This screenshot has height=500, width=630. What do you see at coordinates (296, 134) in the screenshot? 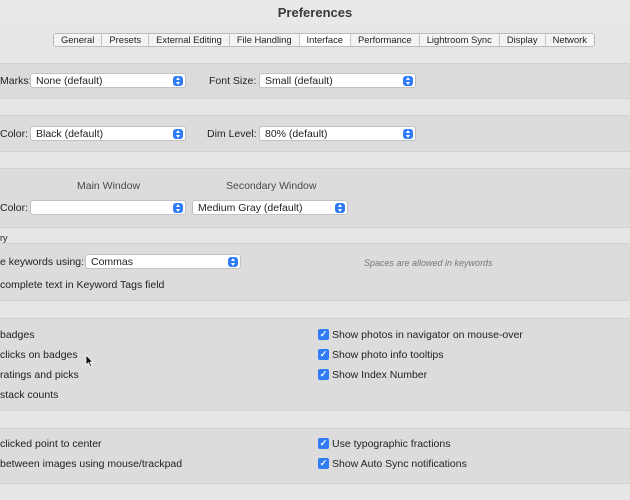
I see `dim-level-value: 80% (default)` at bounding box center [296, 134].